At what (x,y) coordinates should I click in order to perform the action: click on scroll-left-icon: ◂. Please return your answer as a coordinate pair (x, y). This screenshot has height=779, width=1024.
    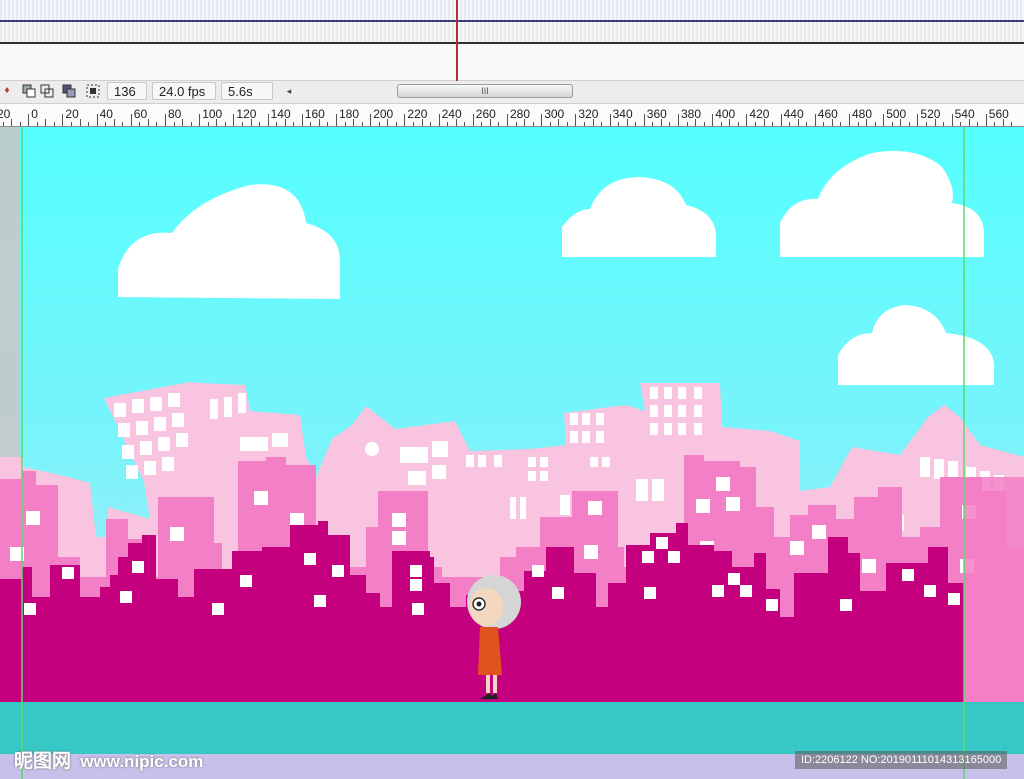
    Looking at the image, I should click on (289, 91).